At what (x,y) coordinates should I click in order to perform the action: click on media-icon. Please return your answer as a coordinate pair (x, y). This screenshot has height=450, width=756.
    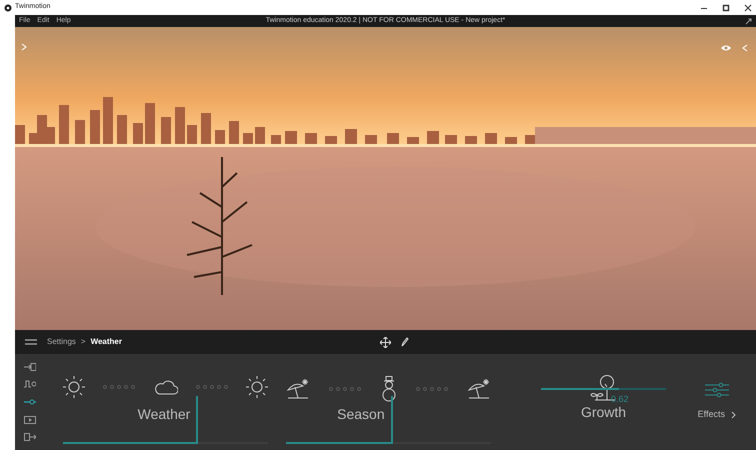
    Looking at the image, I should click on (30, 419).